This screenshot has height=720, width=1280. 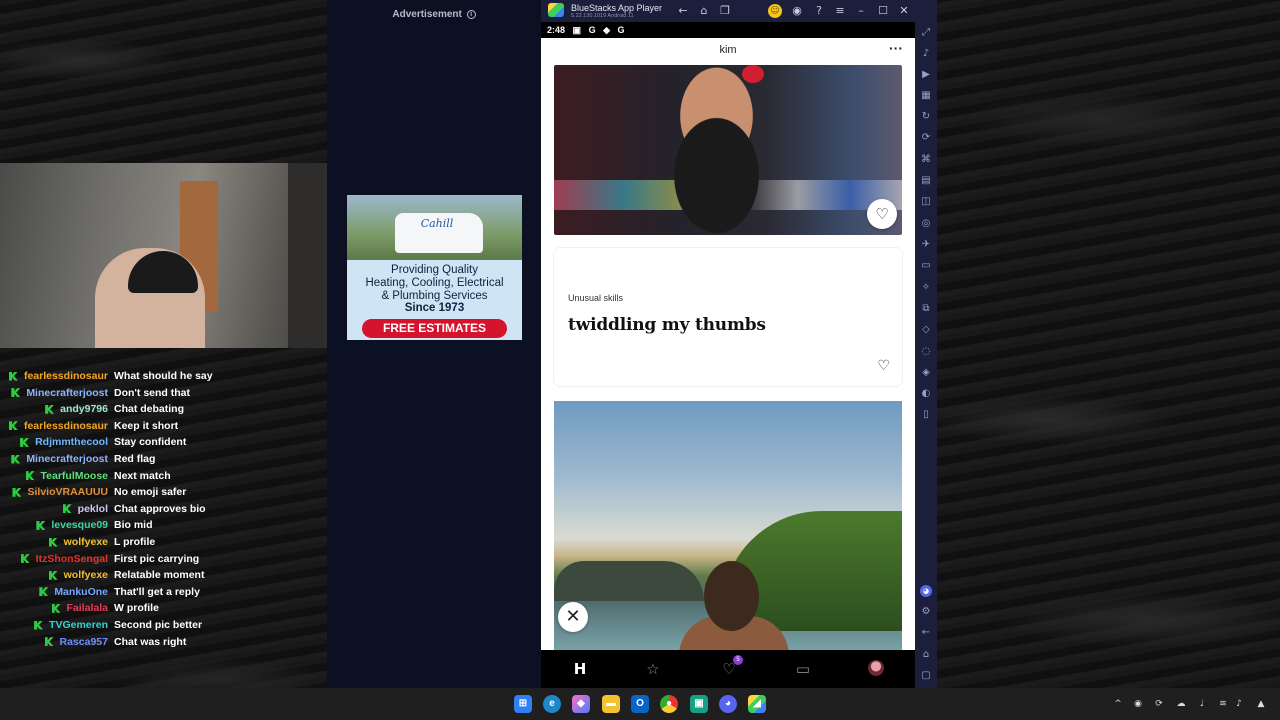 What do you see at coordinates (84, 409) in the screenshot?
I see `chat-username: andy9796` at bounding box center [84, 409].